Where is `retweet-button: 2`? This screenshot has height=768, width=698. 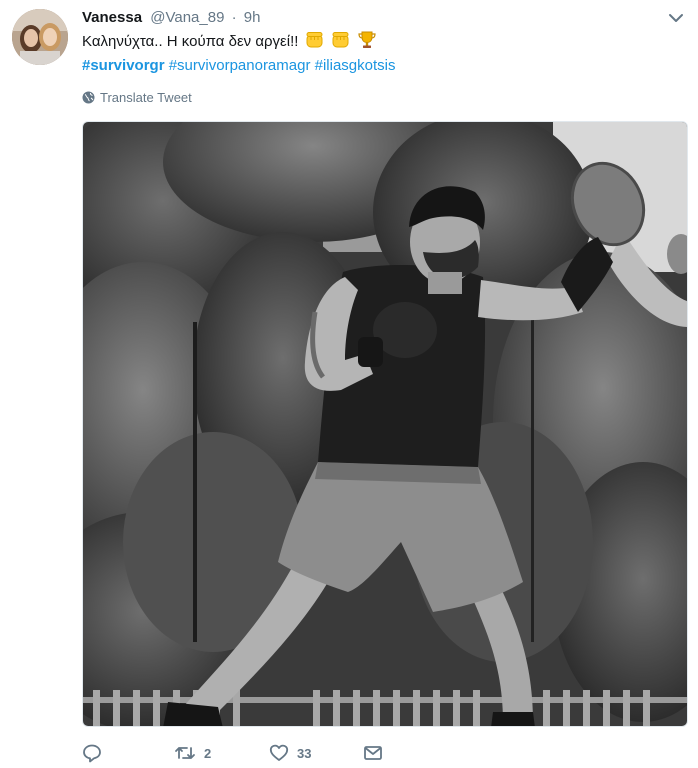
retweet-button: 2 is located at coordinates (221, 753).